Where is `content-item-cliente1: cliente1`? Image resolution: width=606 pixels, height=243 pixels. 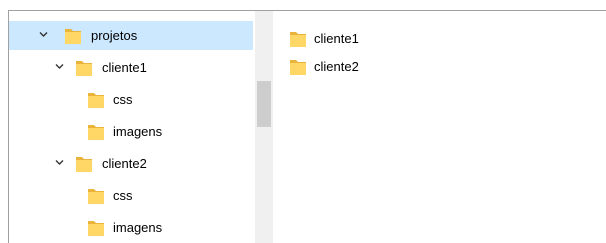
content-item-cliente1: cliente1 is located at coordinates (346, 38).